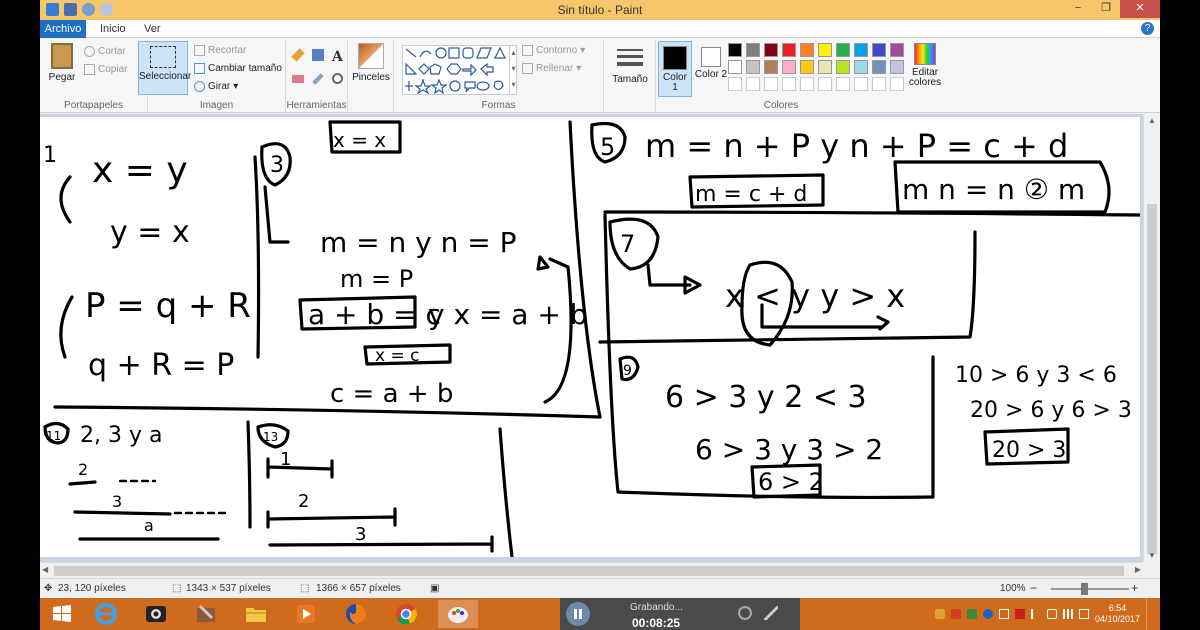 The height and width of the screenshot is (630, 1200). I want to click on outline-button: Contorno ▾, so click(553, 50).